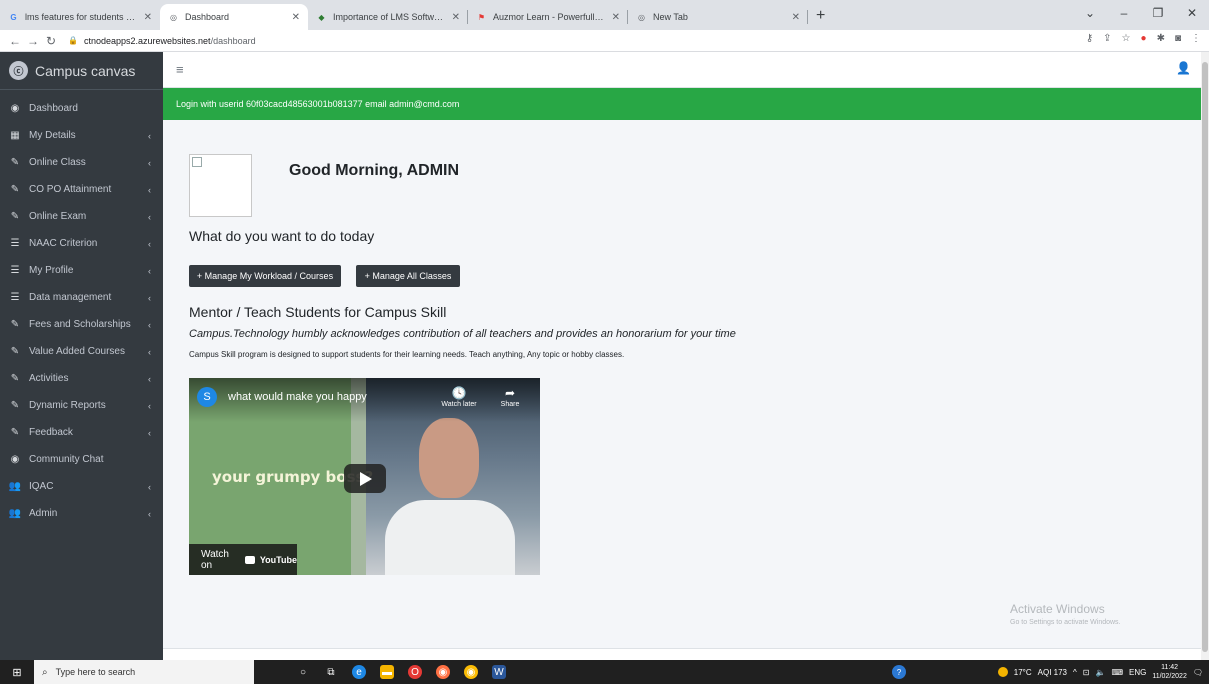  I want to click on question-text: What do you want to do today, so click(282, 236).